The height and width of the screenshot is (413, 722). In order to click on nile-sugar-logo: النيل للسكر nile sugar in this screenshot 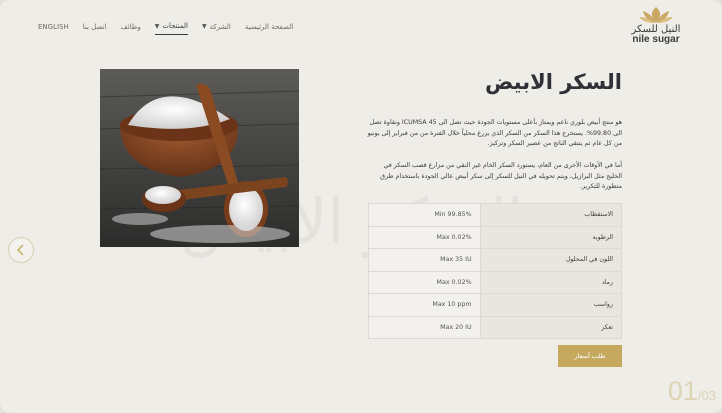, I will do `click(656, 29)`.